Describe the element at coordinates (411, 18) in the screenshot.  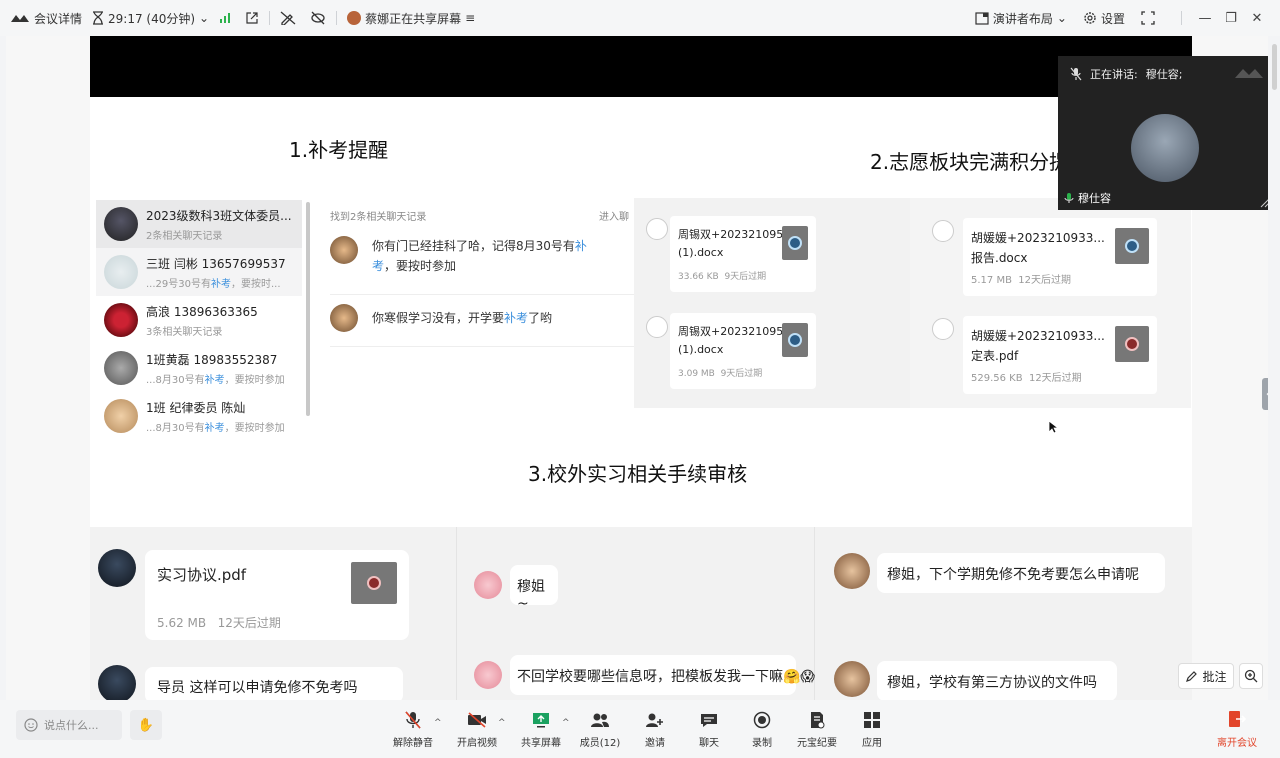
I see `sharing-status: 蔡娜正在共享屏幕 ≡` at that location.